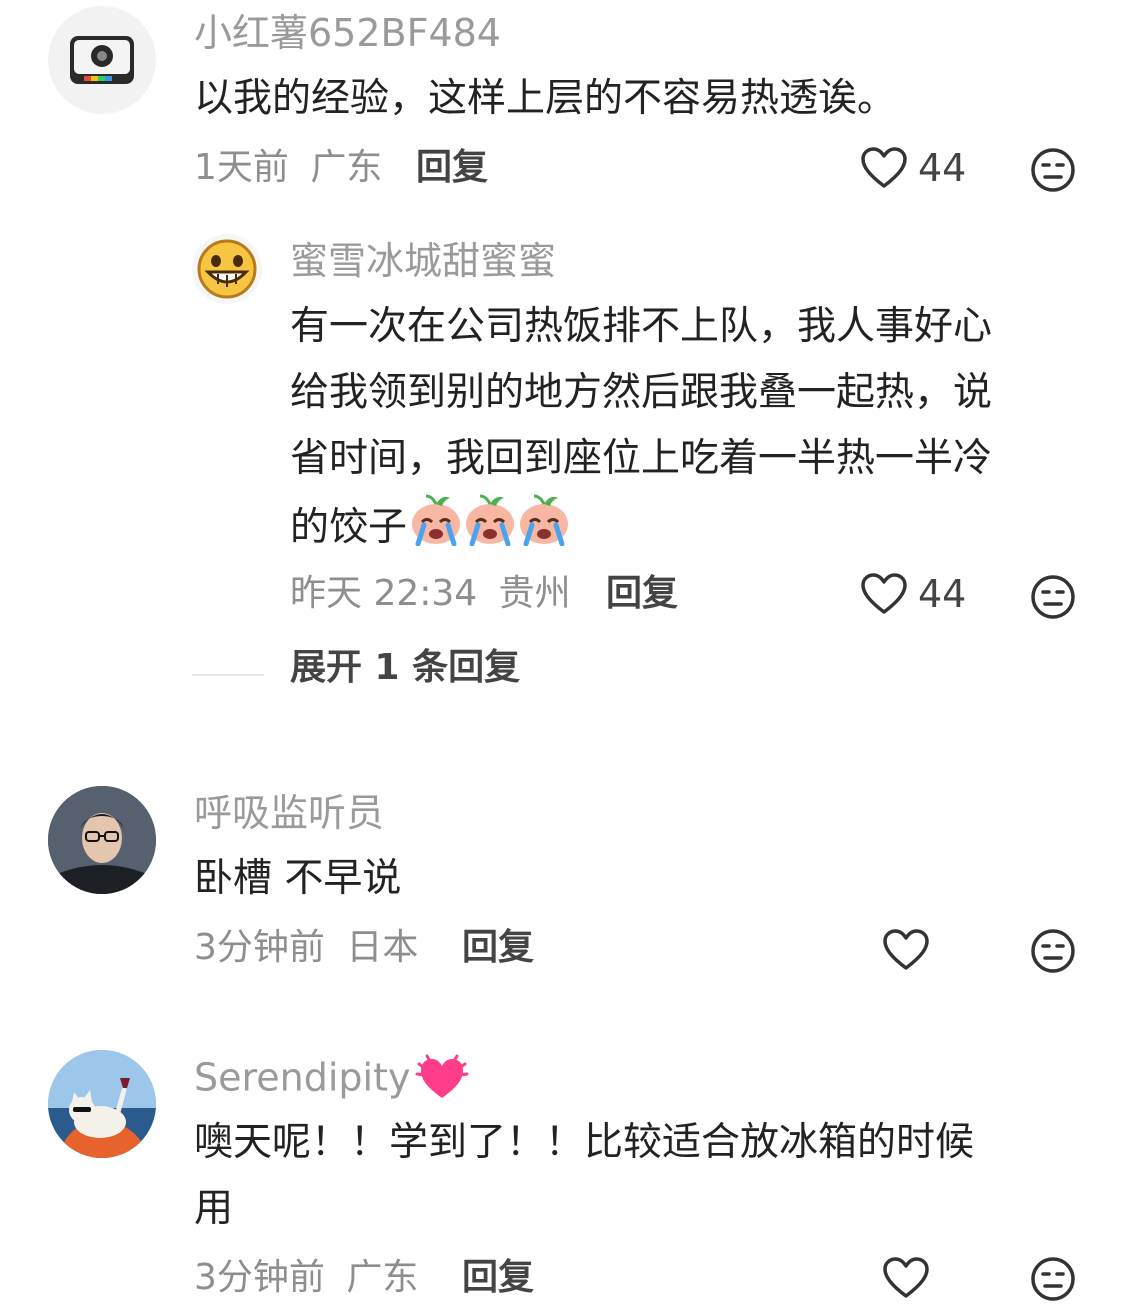 This screenshot has width=1125, height=1306. I want to click on comment-line: 噢天呢！！学到了！！比较适合放冰箱的时候, so click(584, 1142).